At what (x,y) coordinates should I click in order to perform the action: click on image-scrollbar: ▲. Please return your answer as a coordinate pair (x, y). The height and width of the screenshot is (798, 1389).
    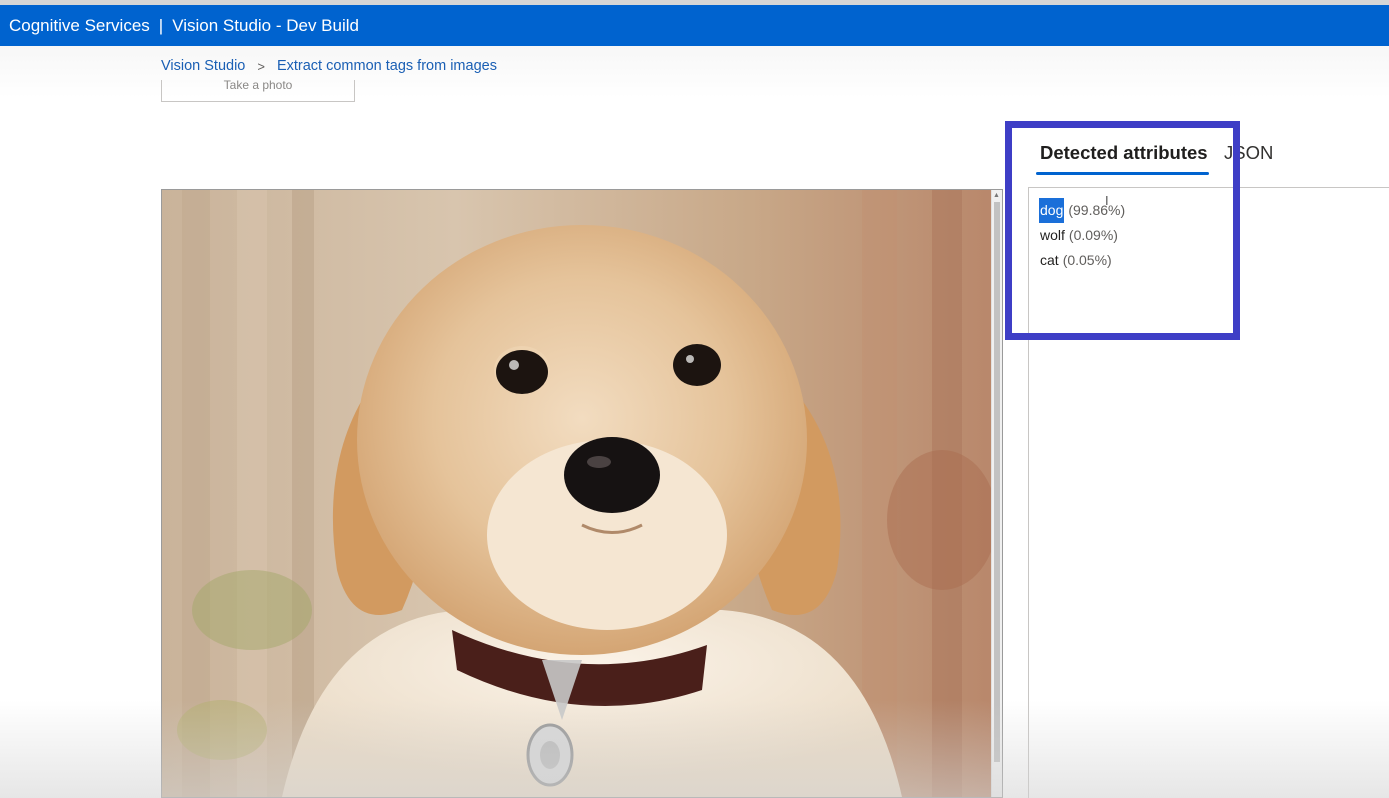
    Looking at the image, I should click on (996, 493).